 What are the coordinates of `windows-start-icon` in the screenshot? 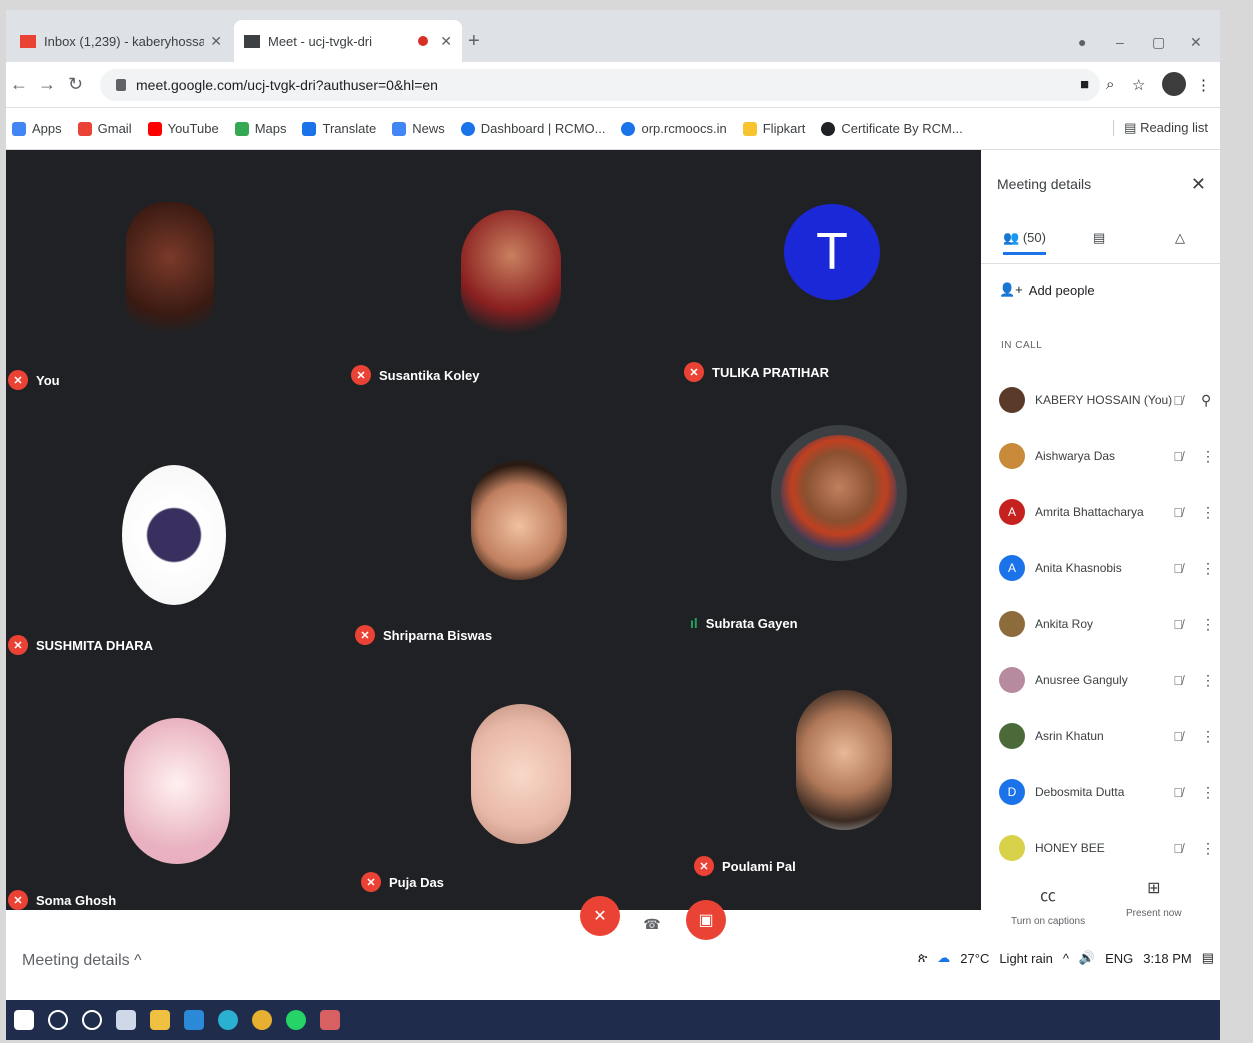 It's located at (24, 1020).